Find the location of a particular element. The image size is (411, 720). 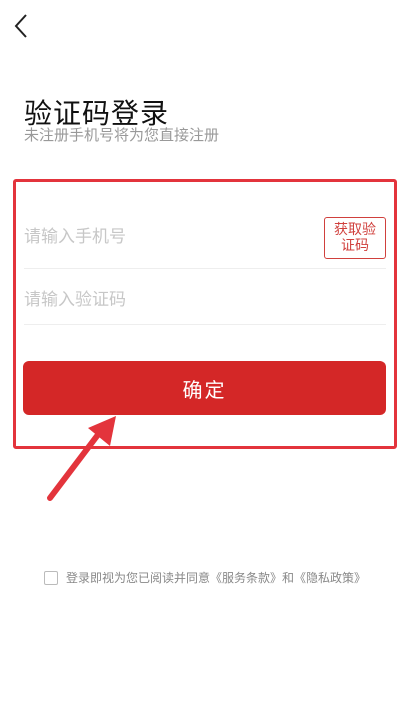

back-button is located at coordinates (21, 26).